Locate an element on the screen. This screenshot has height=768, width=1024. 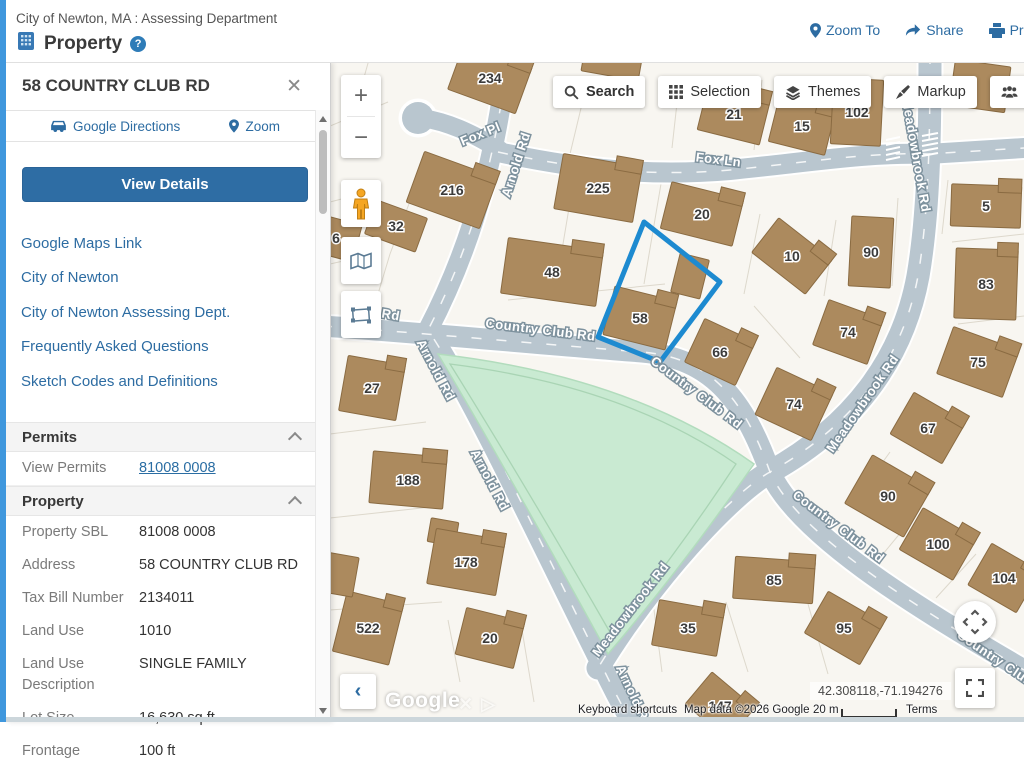
printer-icon is located at coordinates (996, 30).